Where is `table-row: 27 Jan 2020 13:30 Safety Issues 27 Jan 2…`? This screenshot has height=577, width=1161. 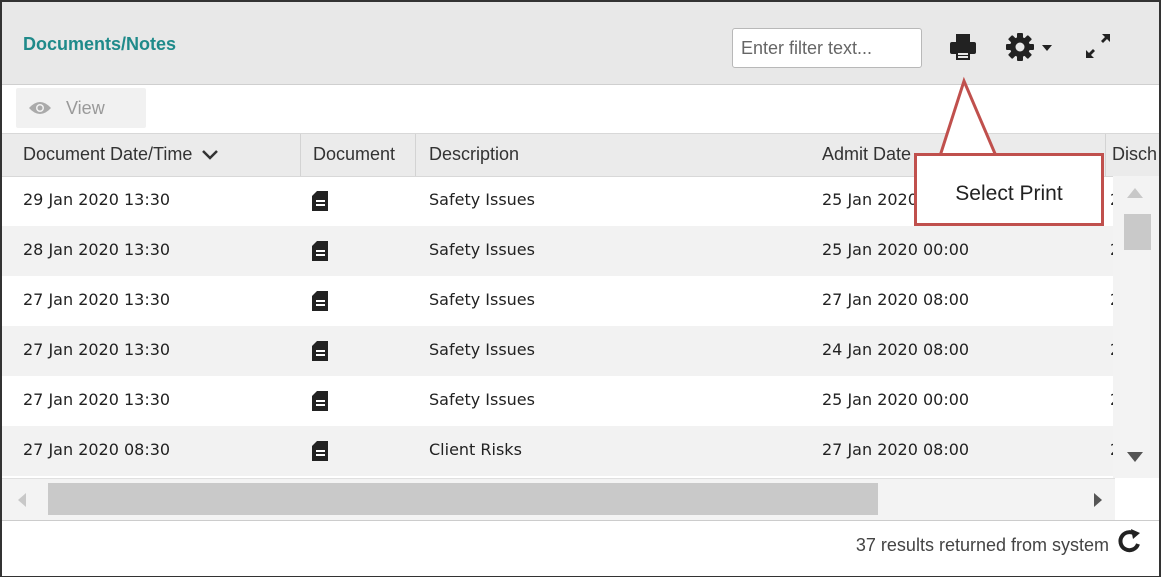 table-row: 27 Jan 2020 13:30 Safety Issues 27 Jan 2… is located at coordinates (561, 301).